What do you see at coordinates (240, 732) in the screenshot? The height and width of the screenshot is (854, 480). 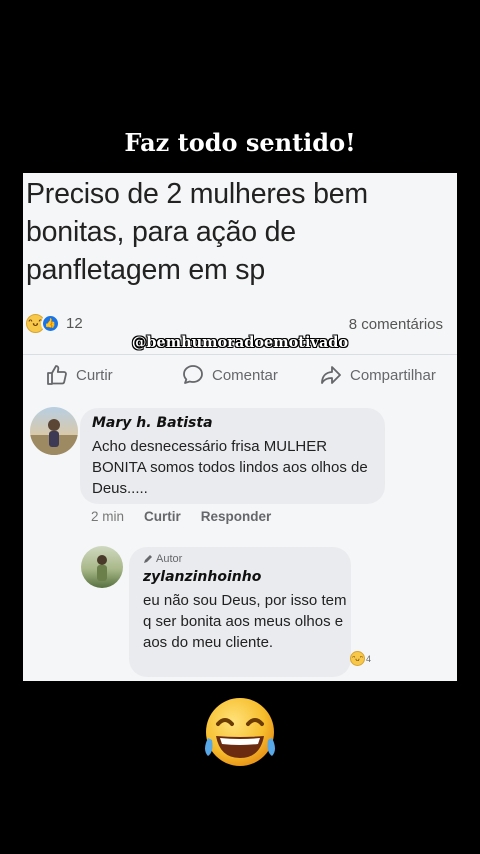 I see `laughing-tears-emoji-icon` at bounding box center [240, 732].